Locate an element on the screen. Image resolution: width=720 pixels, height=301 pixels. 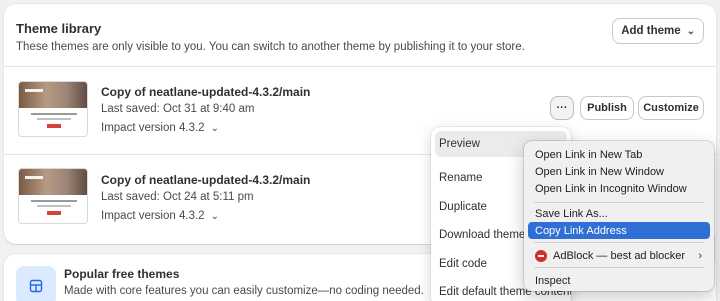
ctx-inspect: Inspect is located at coordinates (619, 280).